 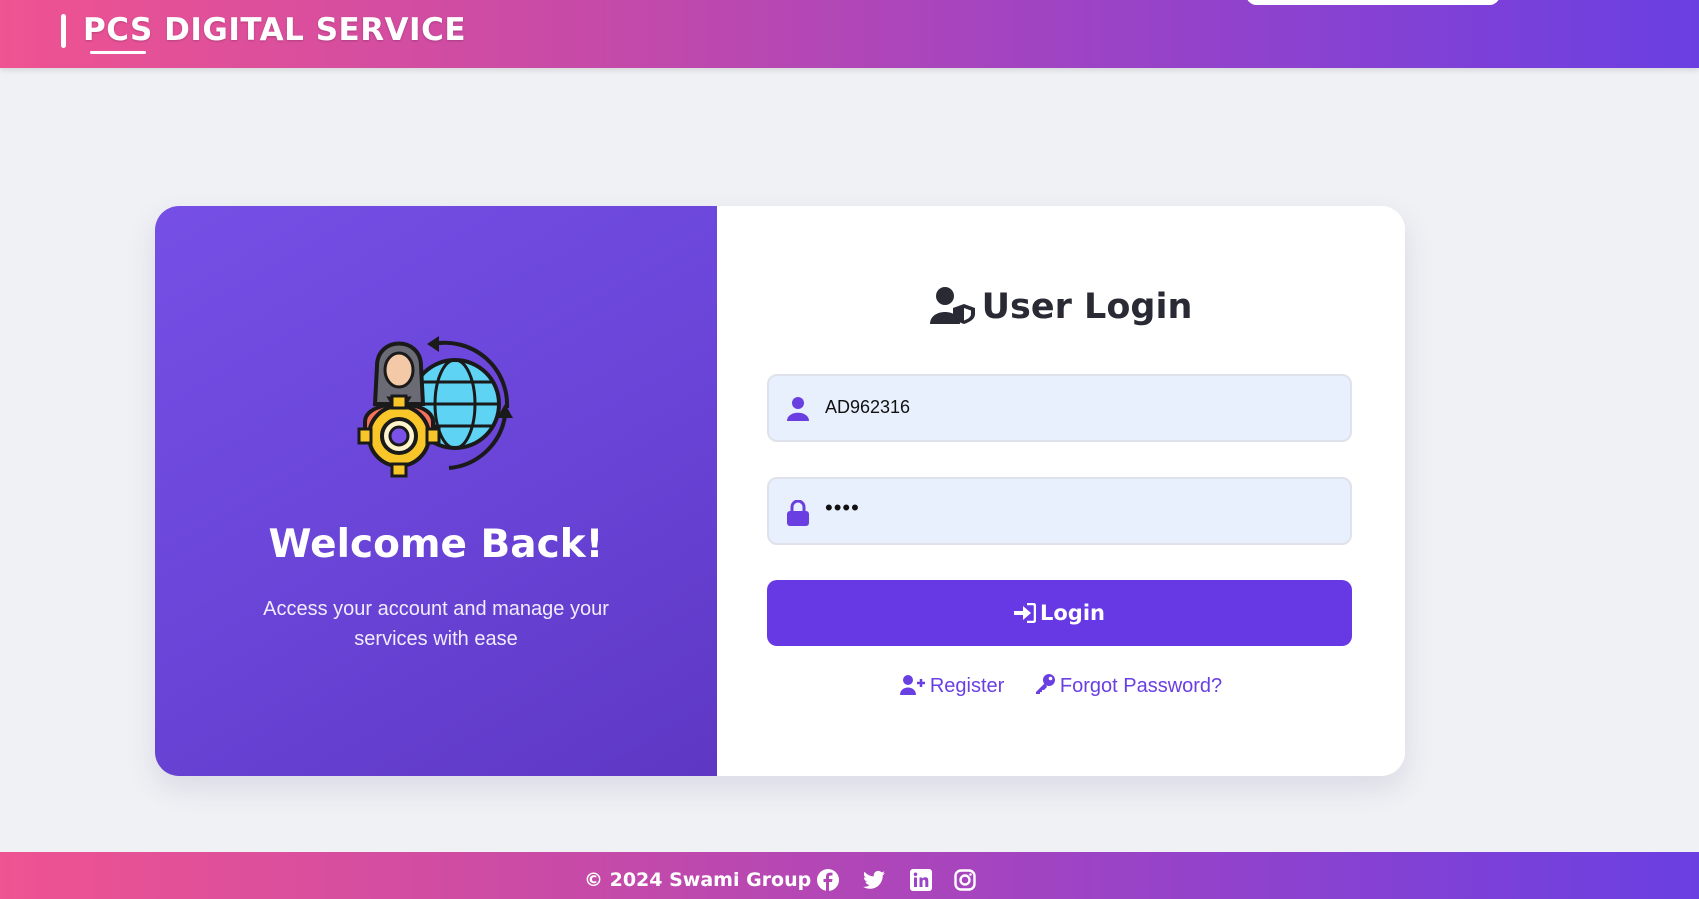 What do you see at coordinates (435, 407) in the screenshot?
I see `user-settings-globe-illustration` at bounding box center [435, 407].